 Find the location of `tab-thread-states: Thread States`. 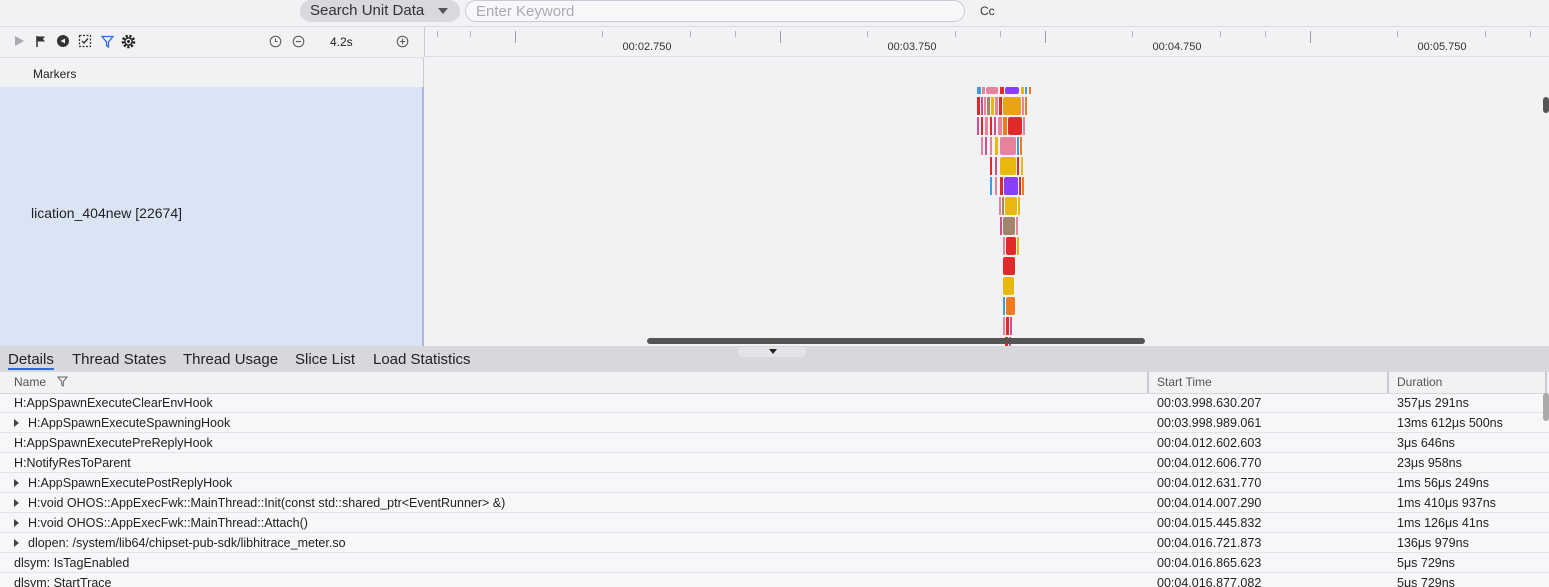

tab-thread-states: Thread States is located at coordinates (119, 359).